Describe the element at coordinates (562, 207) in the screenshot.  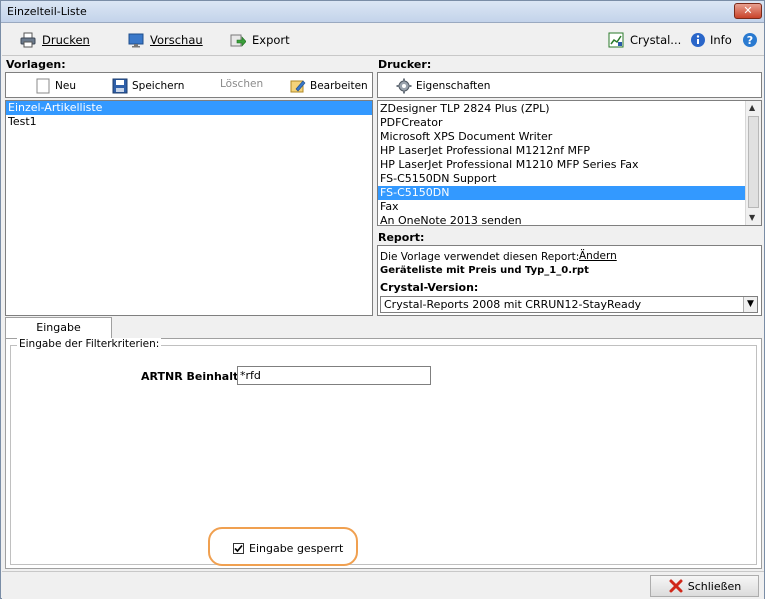
I see `printer-list-item: Fax` at that location.